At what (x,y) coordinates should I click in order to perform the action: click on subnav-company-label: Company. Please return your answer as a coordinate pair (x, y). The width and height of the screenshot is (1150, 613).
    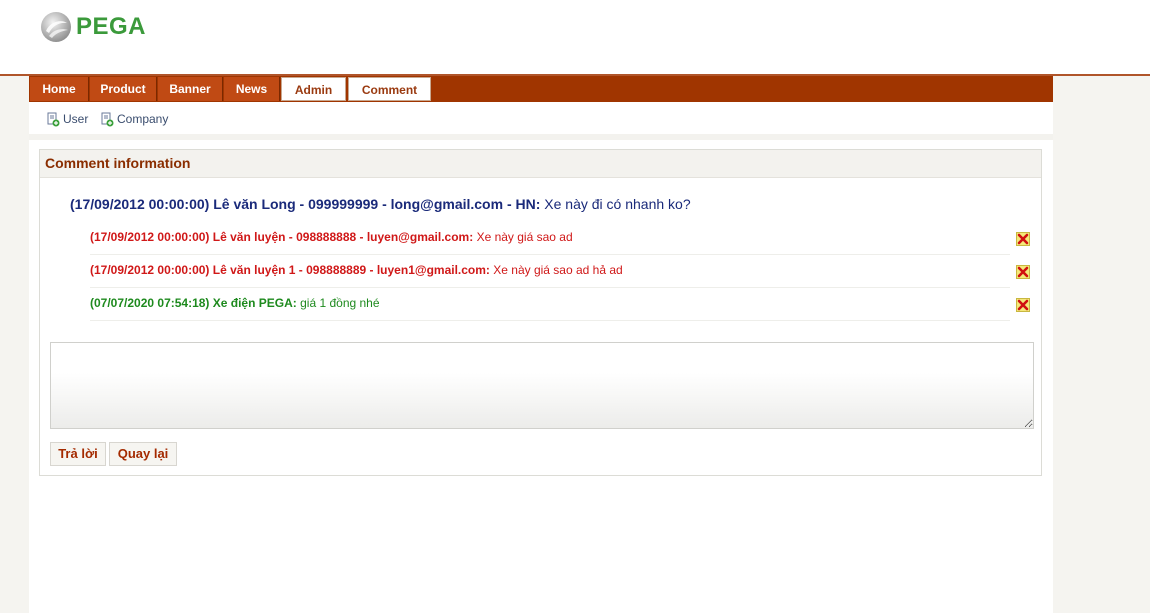
    Looking at the image, I should click on (143, 119).